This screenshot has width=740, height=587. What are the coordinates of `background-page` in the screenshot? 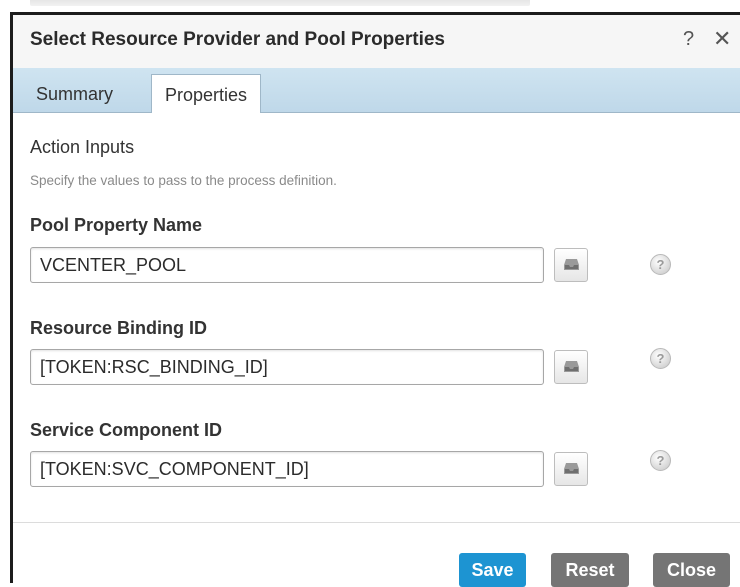 It's located at (370, 6).